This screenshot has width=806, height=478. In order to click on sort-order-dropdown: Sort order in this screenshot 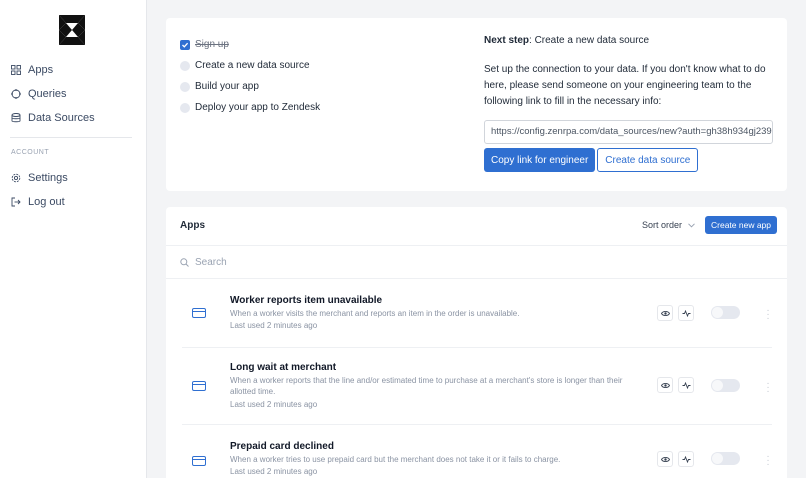, I will do `click(668, 225)`.